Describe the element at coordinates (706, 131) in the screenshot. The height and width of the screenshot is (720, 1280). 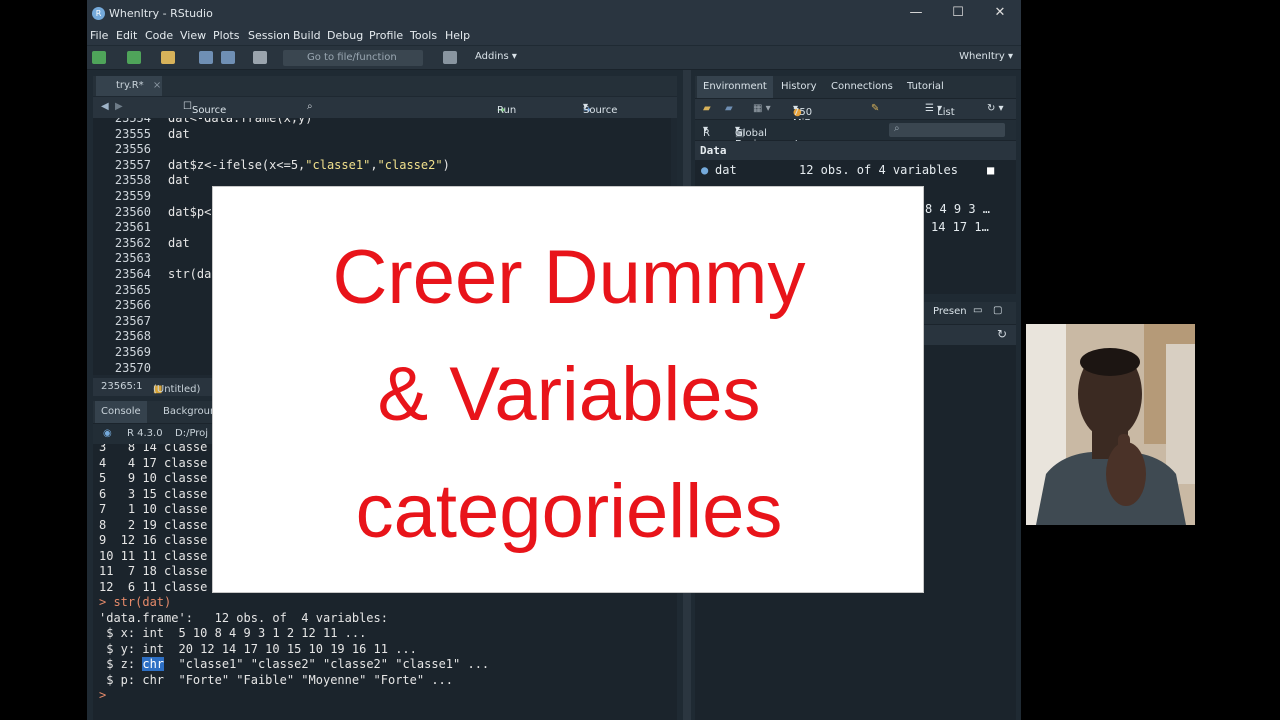
I see `language-select: R ▾` at that location.